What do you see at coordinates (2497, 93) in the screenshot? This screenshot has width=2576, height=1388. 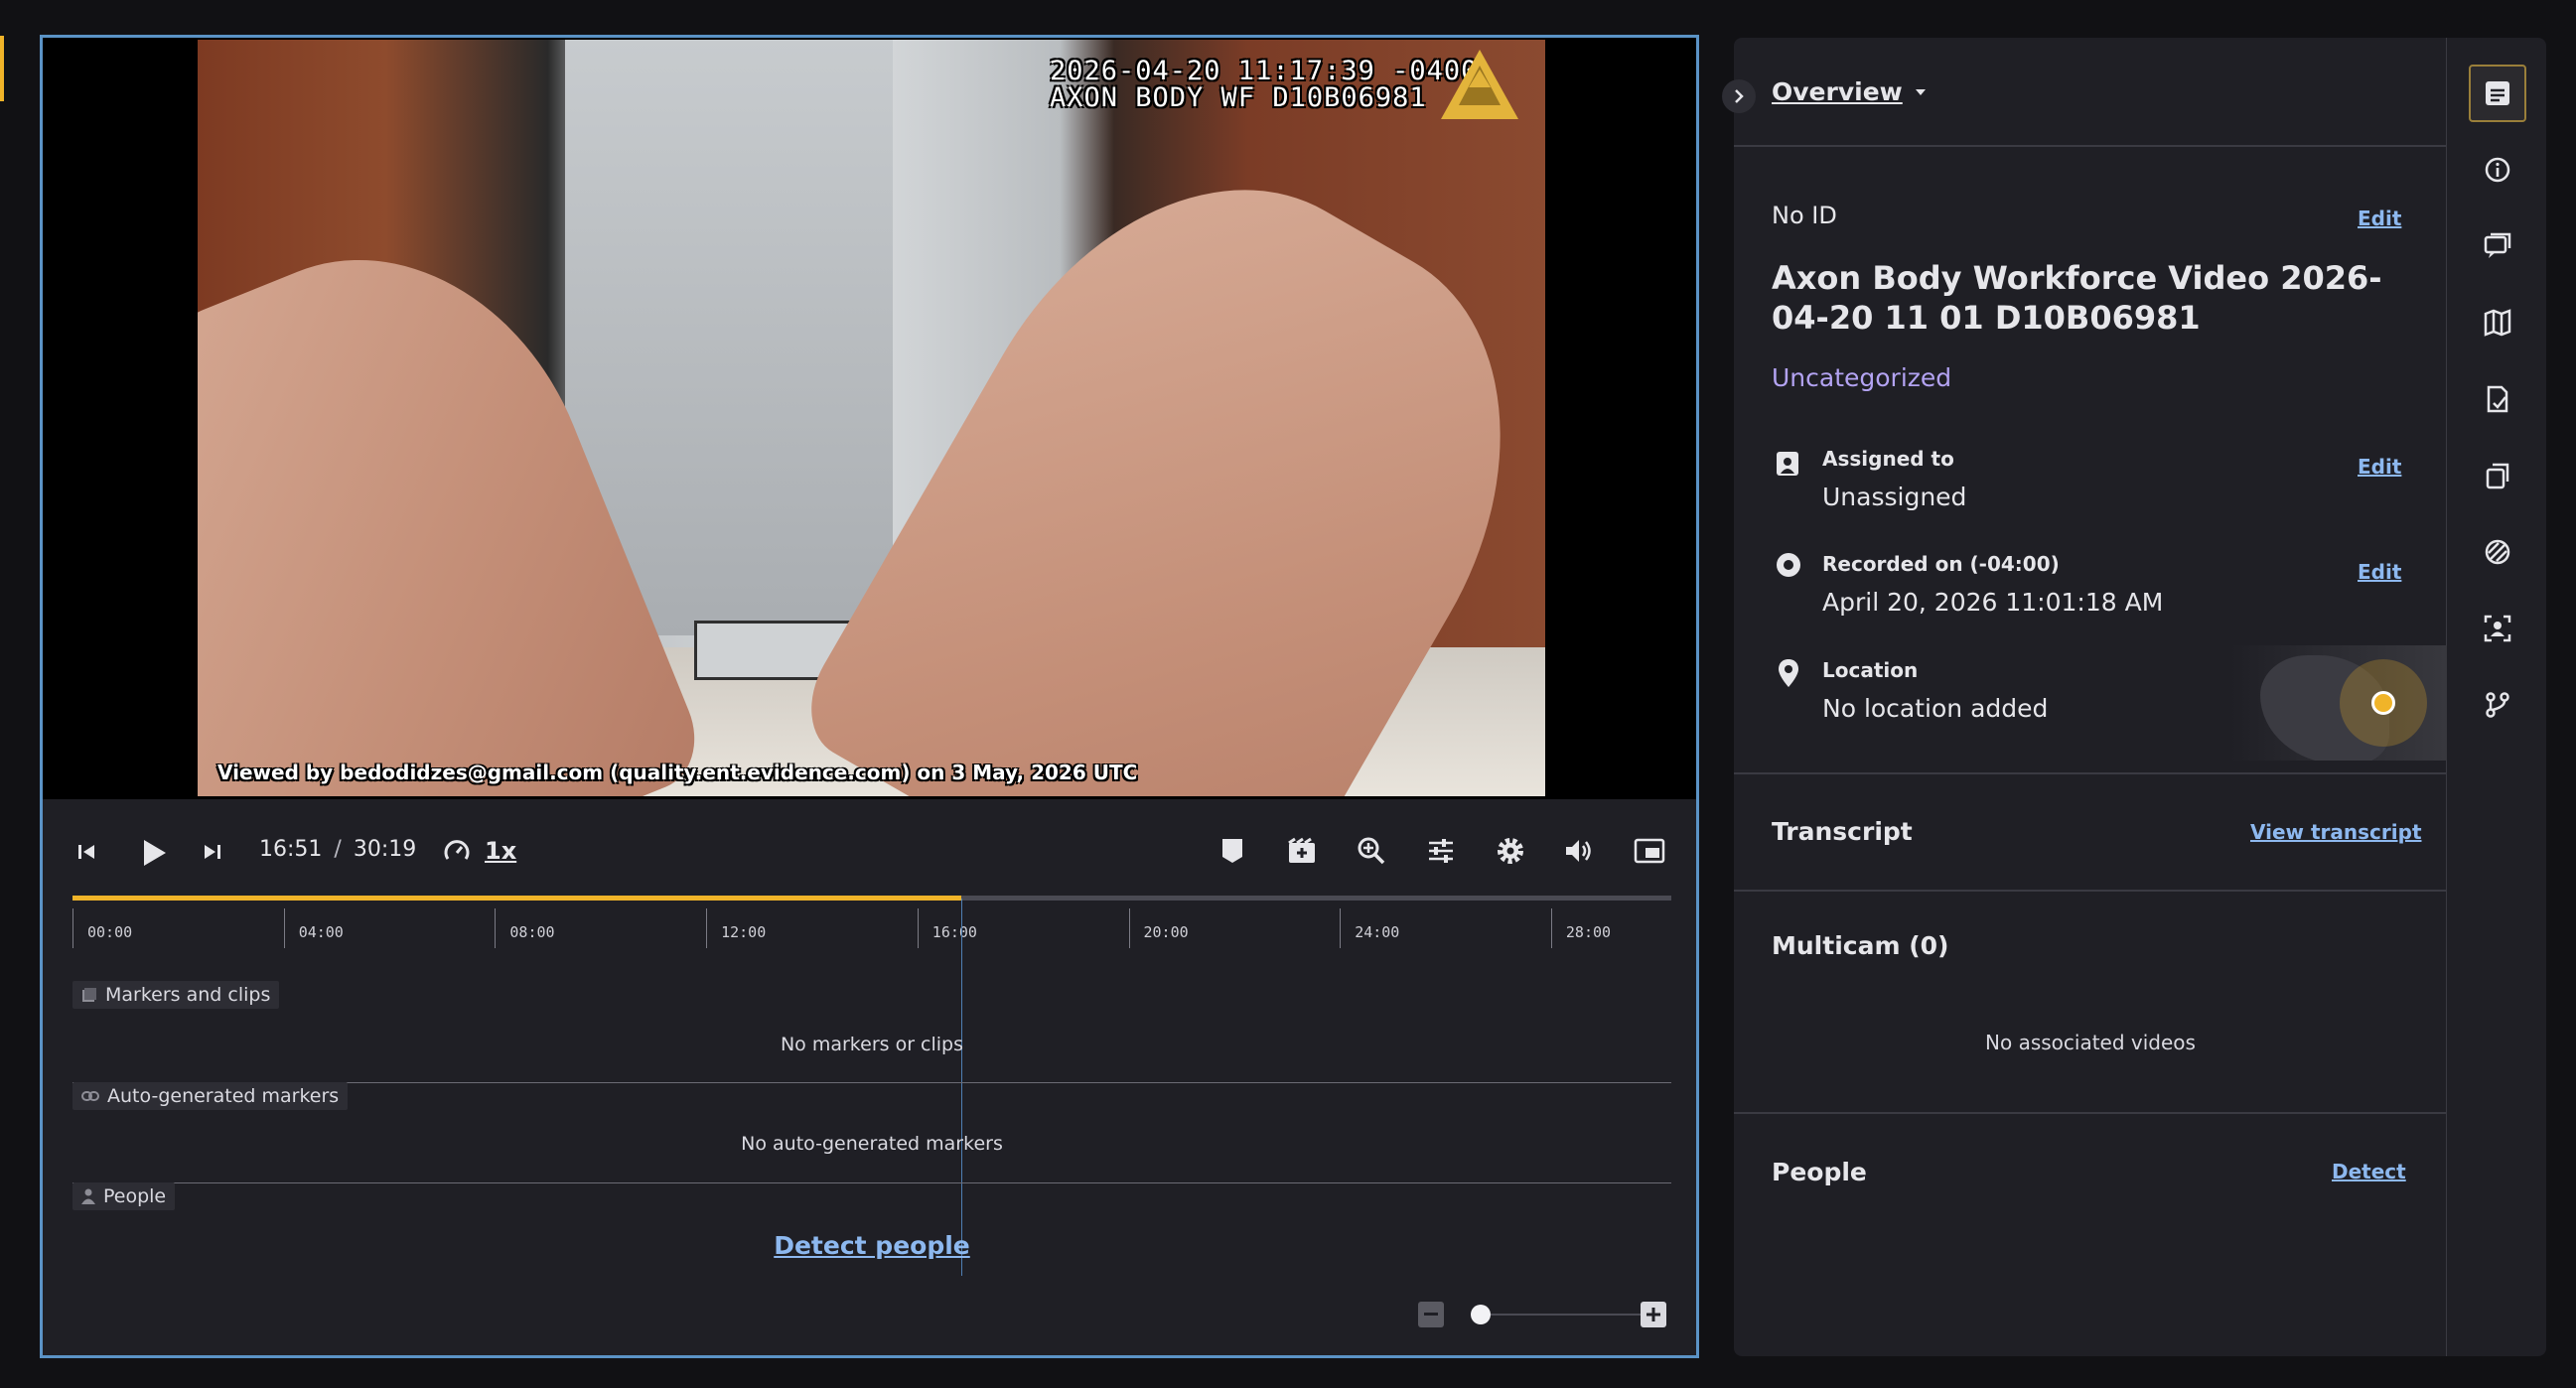 I see `rail-overview-button` at bounding box center [2497, 93].